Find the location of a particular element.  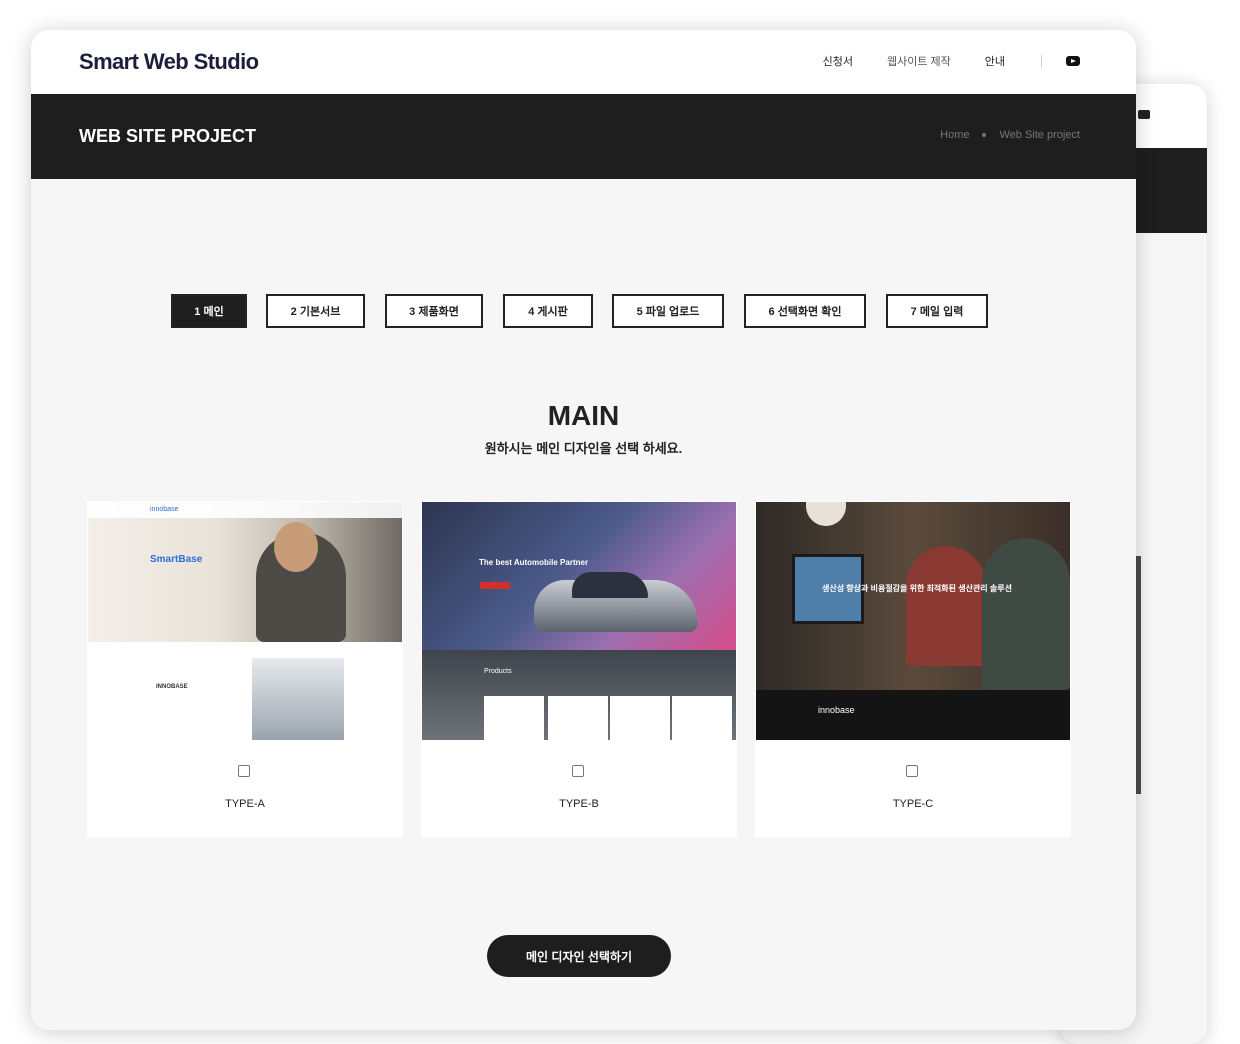

preview-company: INNOBASE is located at coordinates (172, 687).